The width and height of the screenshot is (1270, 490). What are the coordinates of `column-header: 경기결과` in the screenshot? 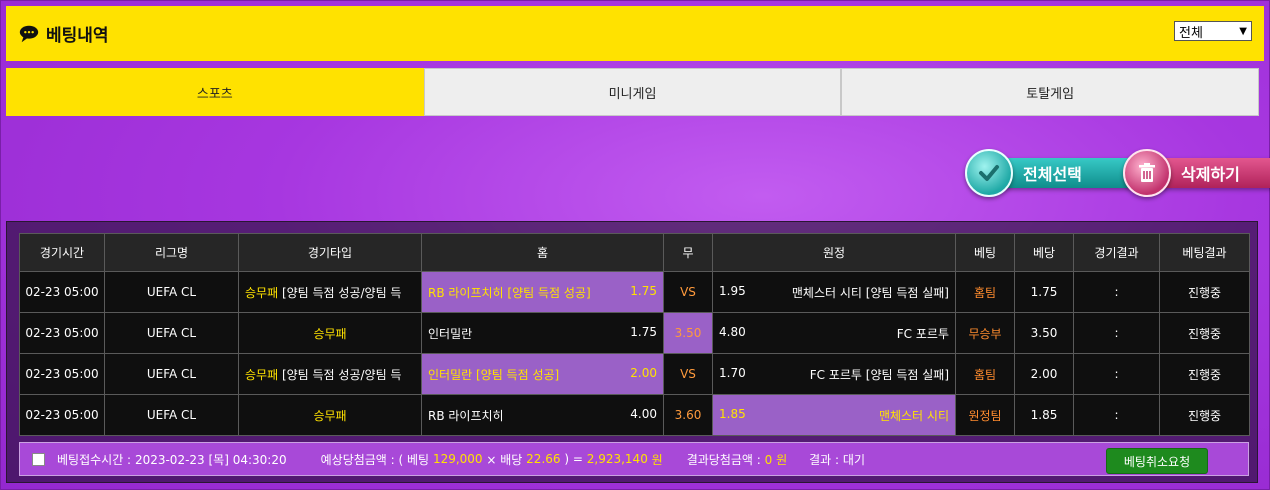 It's located at (1116, 252).